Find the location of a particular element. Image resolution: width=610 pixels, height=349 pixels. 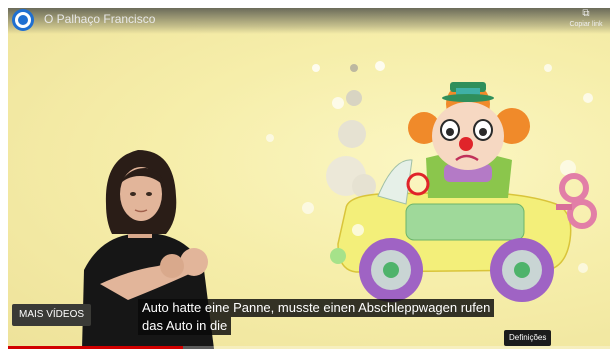

copy-icon: ⧉ is located at coordinates (586, 13).